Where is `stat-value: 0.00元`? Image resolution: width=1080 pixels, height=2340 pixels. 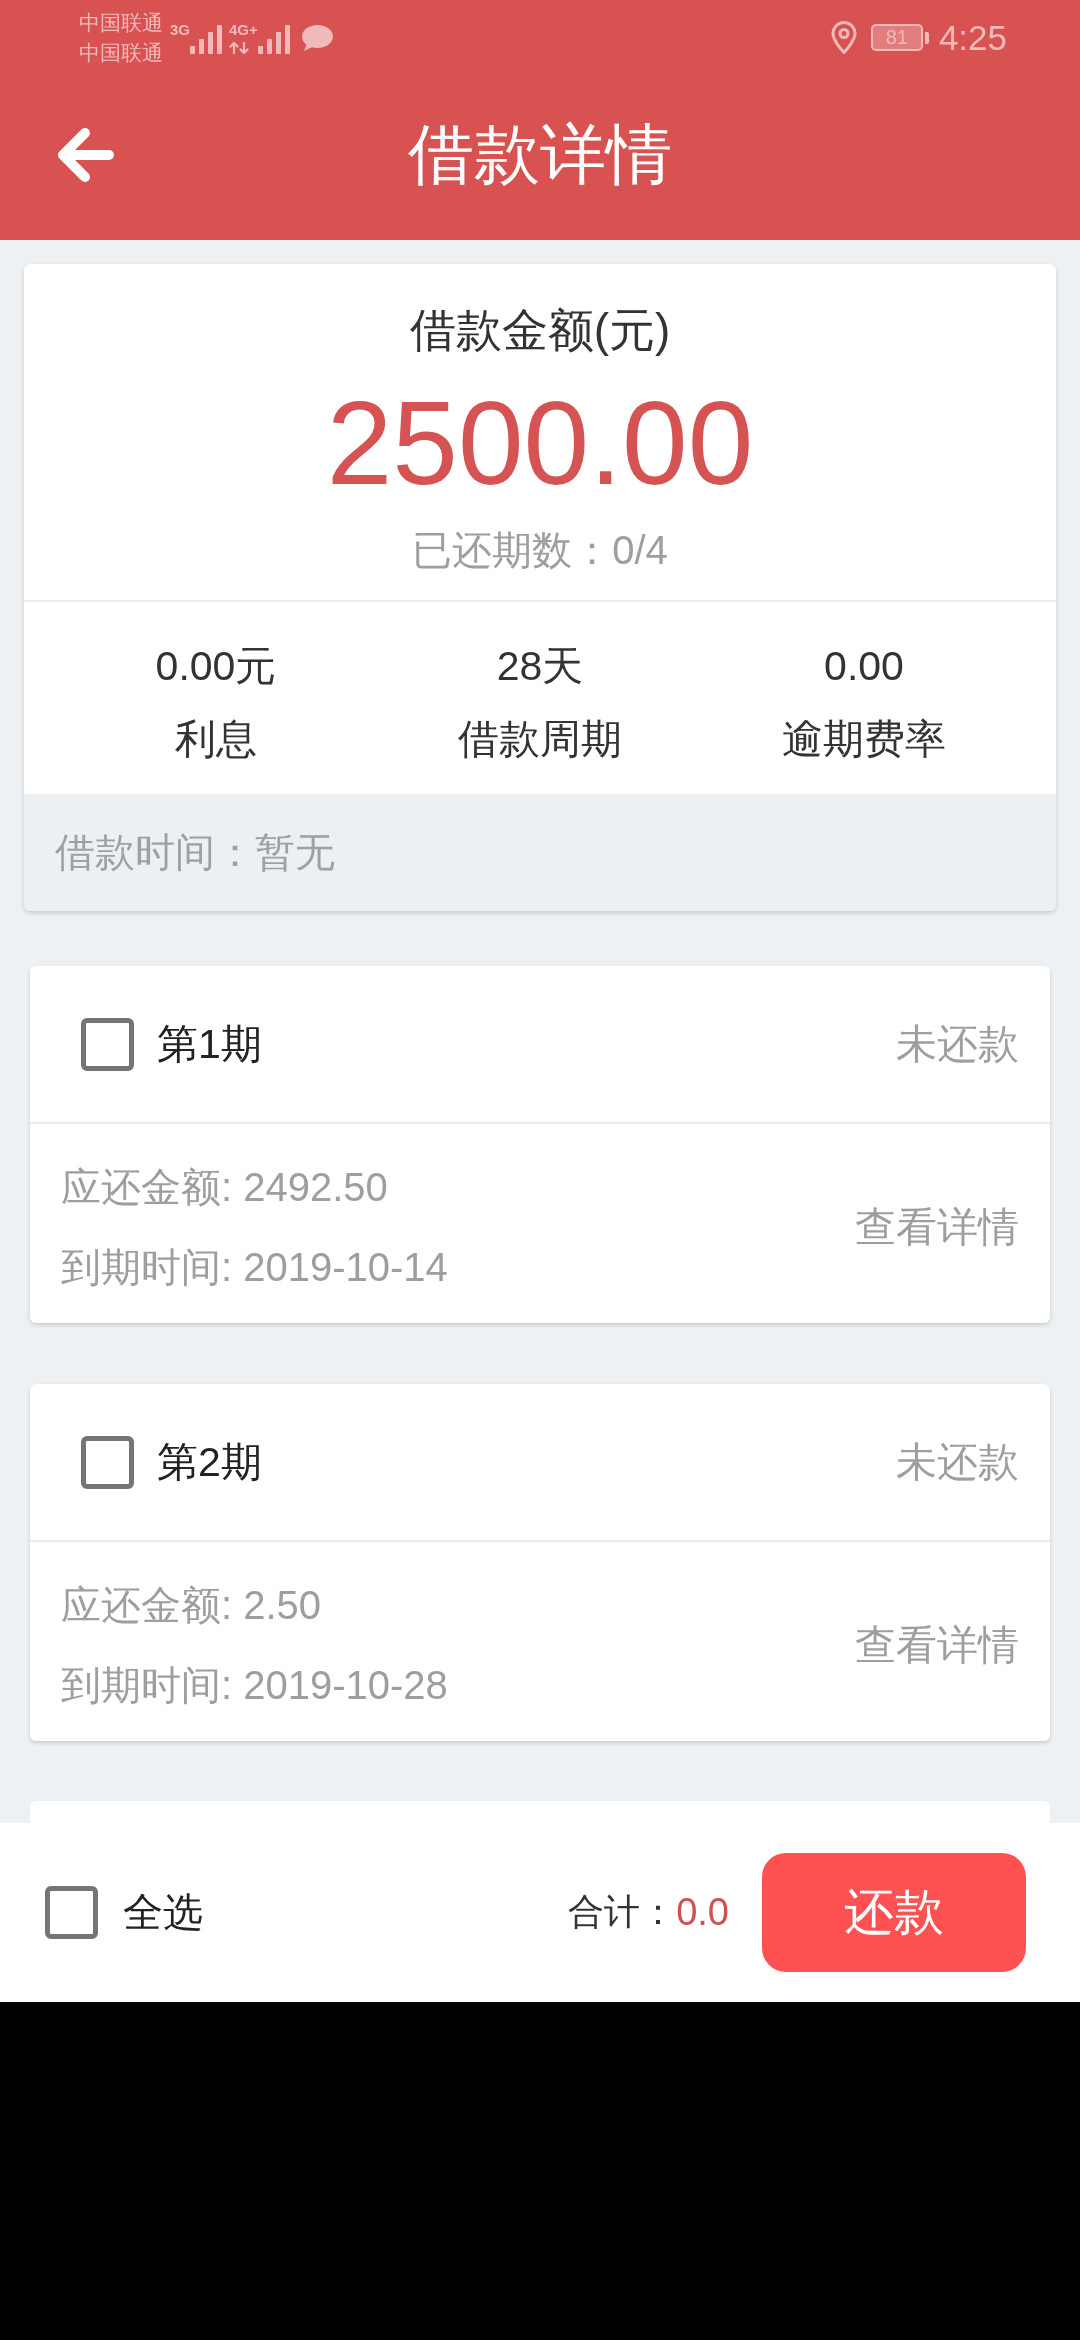 stat-value: 0.00元 is located at coordinates (216, 666).